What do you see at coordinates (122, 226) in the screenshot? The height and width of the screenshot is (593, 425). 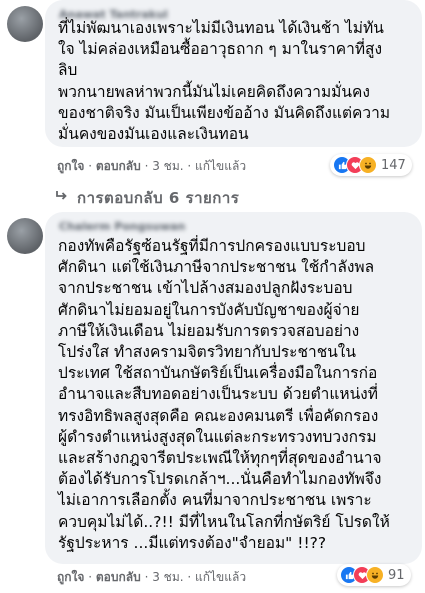 I see `comment-author: Chalerm Pongsuwan` at bounding box center [122, 226].